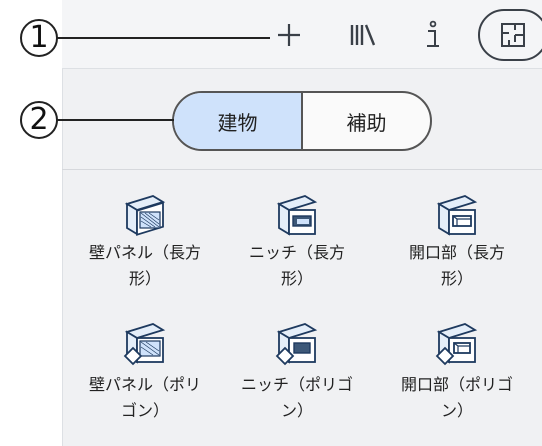 Image resolution: width=542 pixels, height=446 pixels. Describe the element at coordinates (302, 121) in the screenshot. I see `category-segmented-control: 建物 補助` at that location.